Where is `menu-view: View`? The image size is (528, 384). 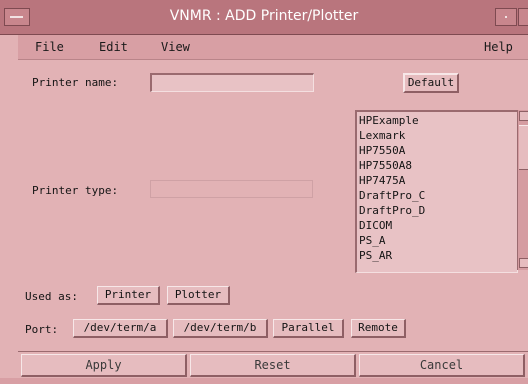
menu-view: View is located at coordinates (175, 47).